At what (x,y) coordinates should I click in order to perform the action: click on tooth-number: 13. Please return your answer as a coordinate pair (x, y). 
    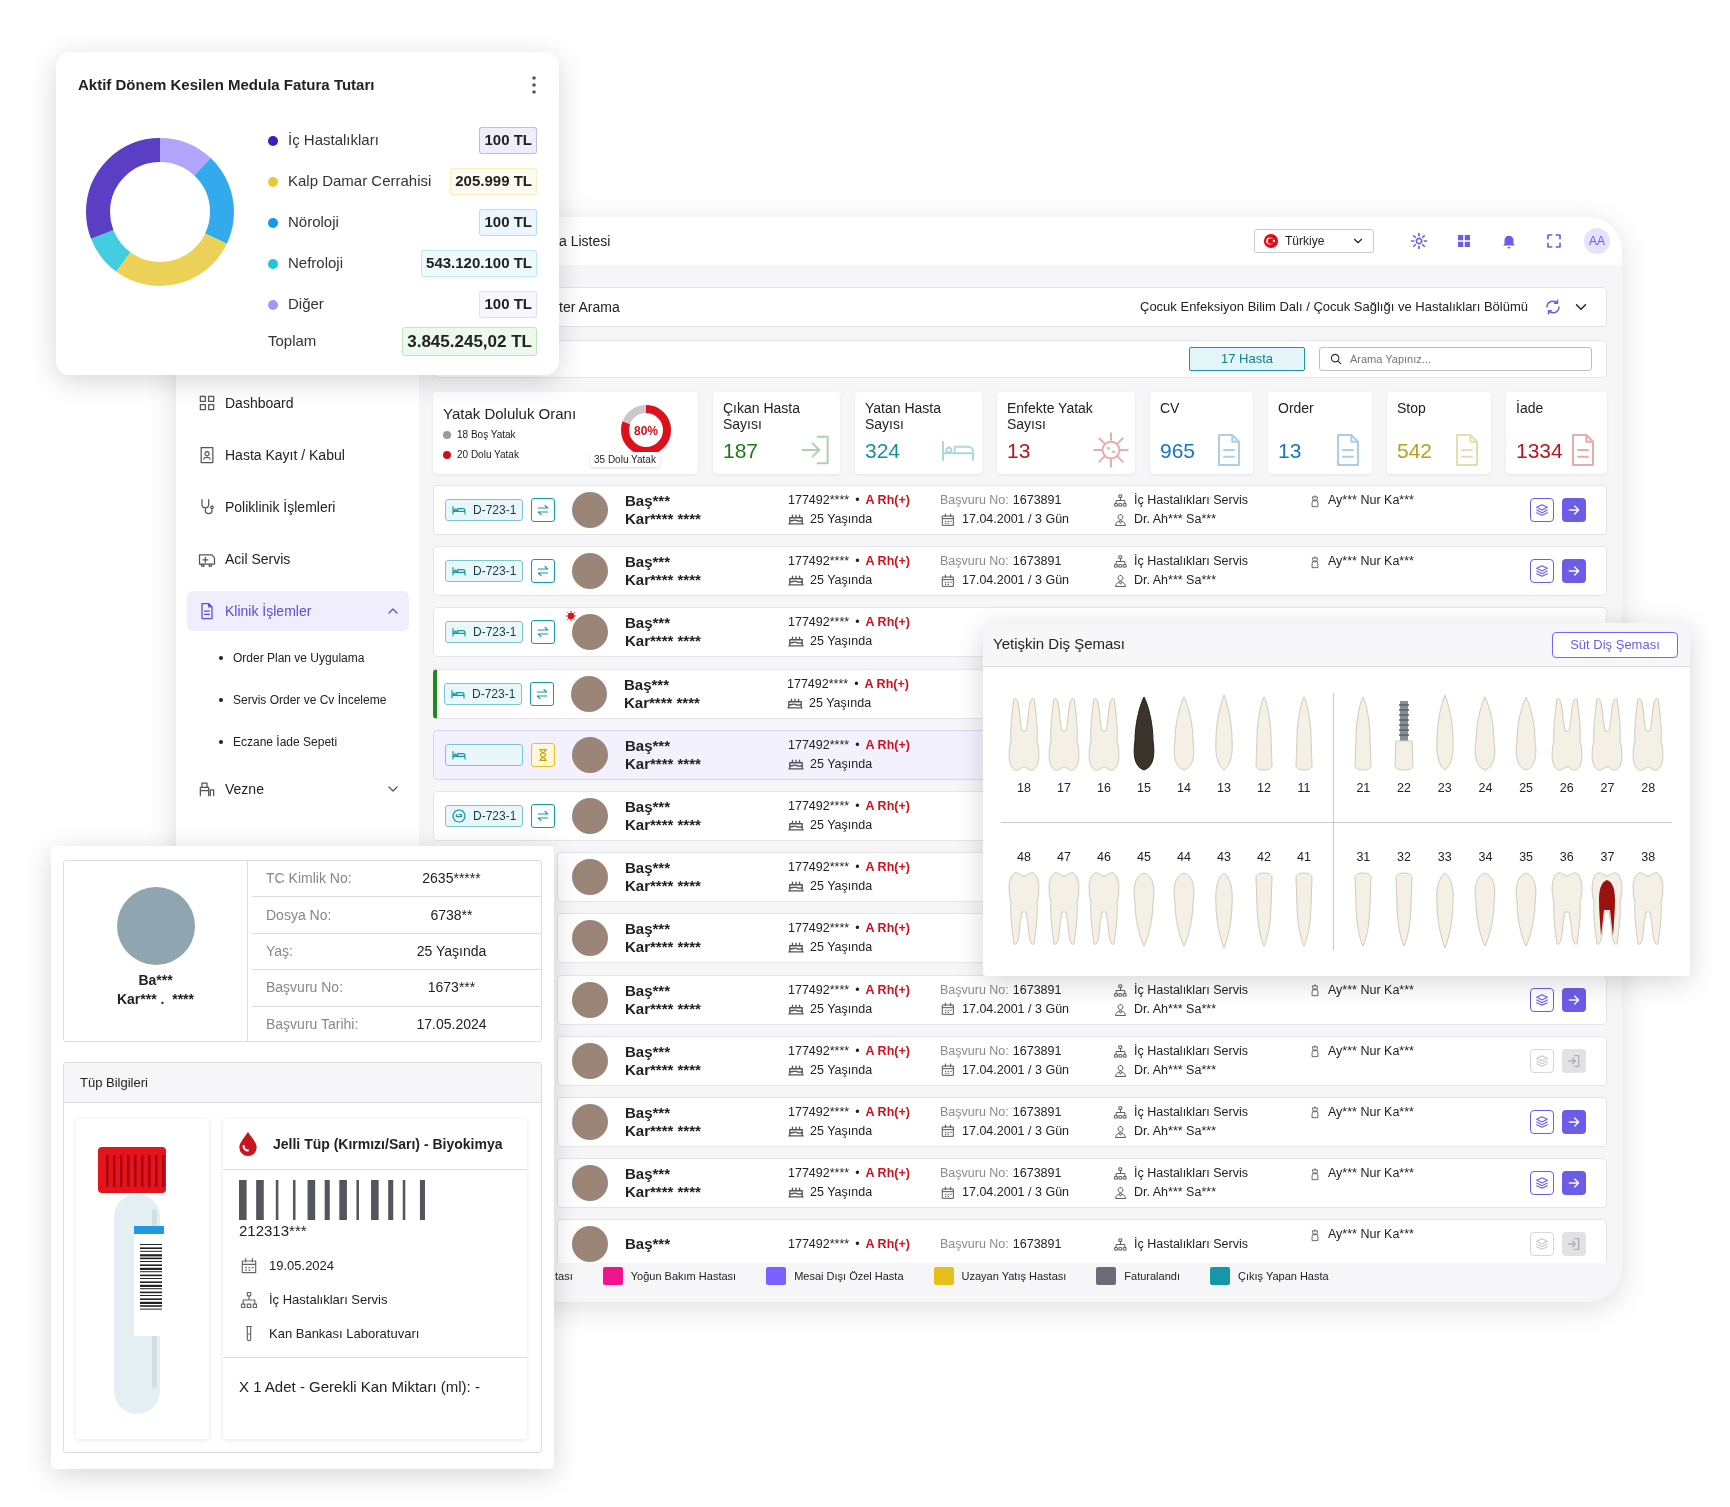
    Looking at the image, I should click on (1224, 788).